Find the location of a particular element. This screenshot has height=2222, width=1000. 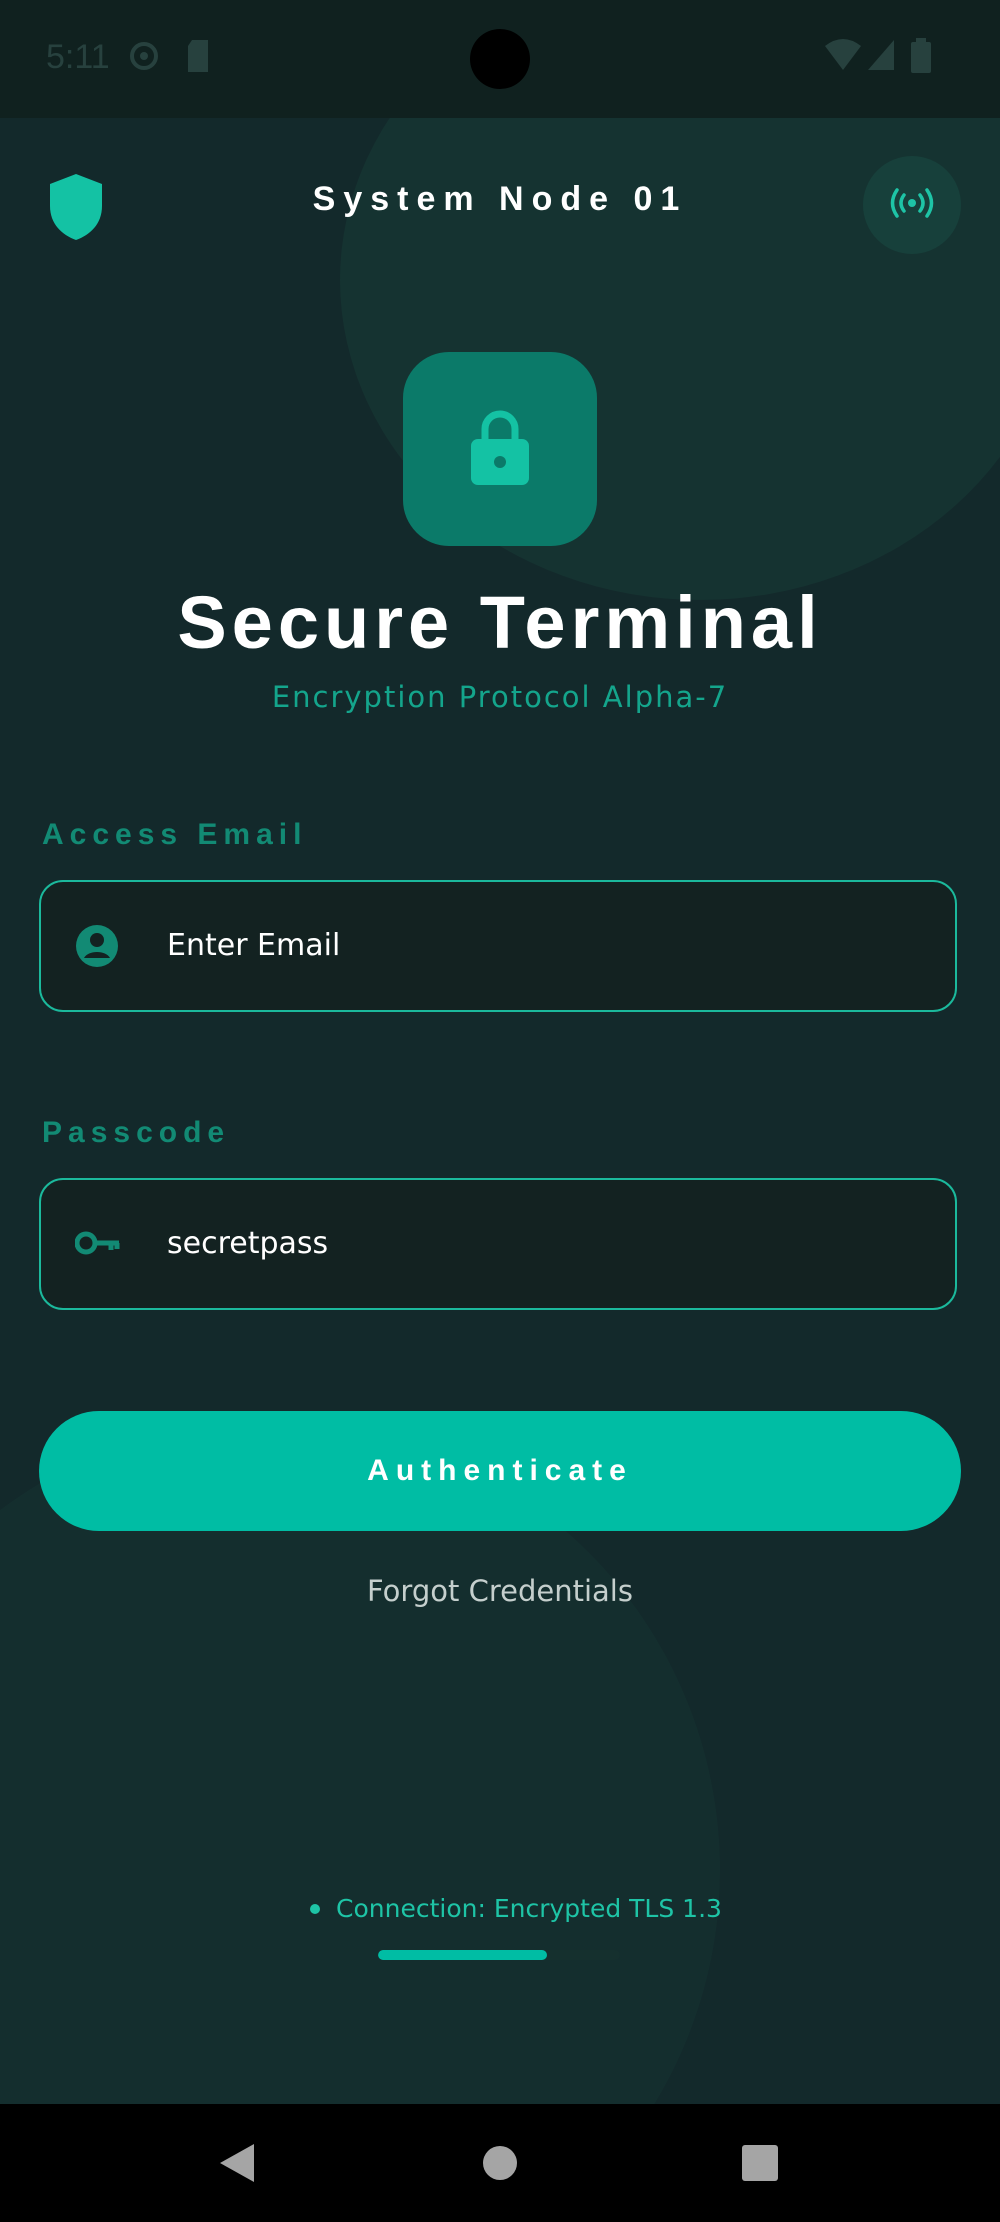

status-bar: 5:11 is located at coordinates (500, 59).